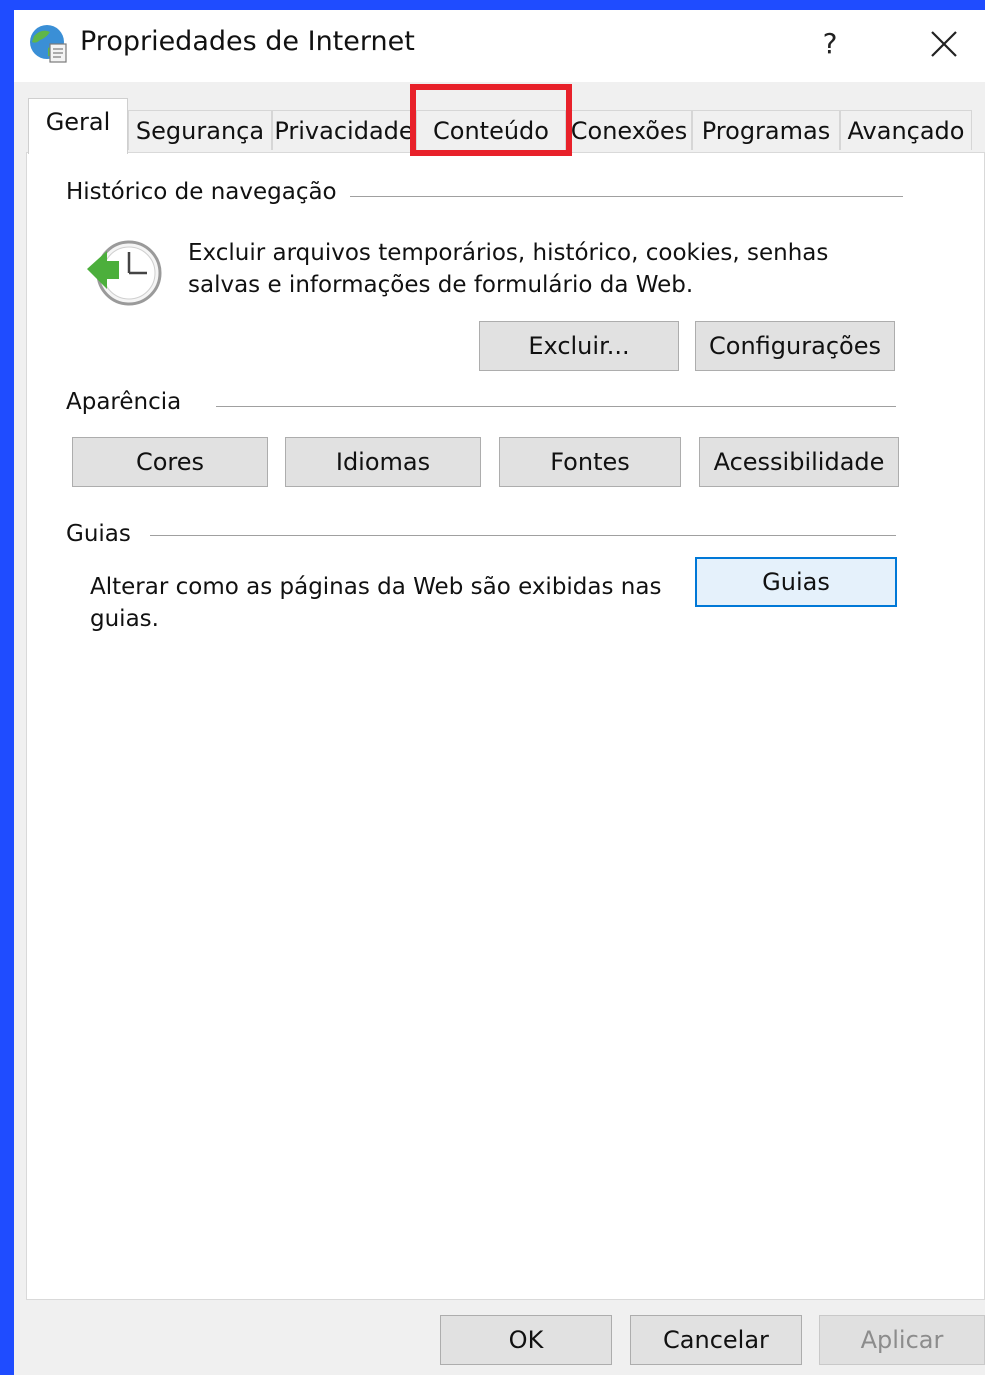  I want to click on conteudo-tab-highlight, so click(491, 120).